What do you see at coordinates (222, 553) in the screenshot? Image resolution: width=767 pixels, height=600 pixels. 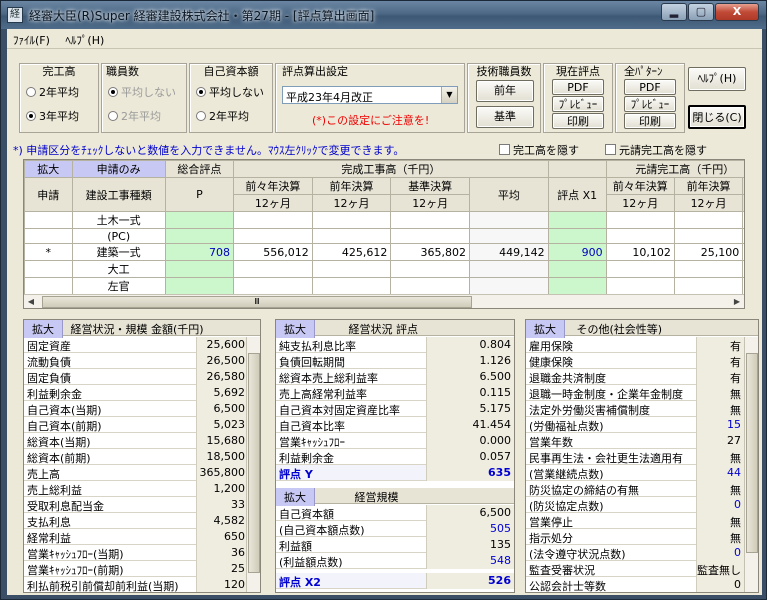 I see `keiei-kibo-value: 36` at bounding box center [222, 553].